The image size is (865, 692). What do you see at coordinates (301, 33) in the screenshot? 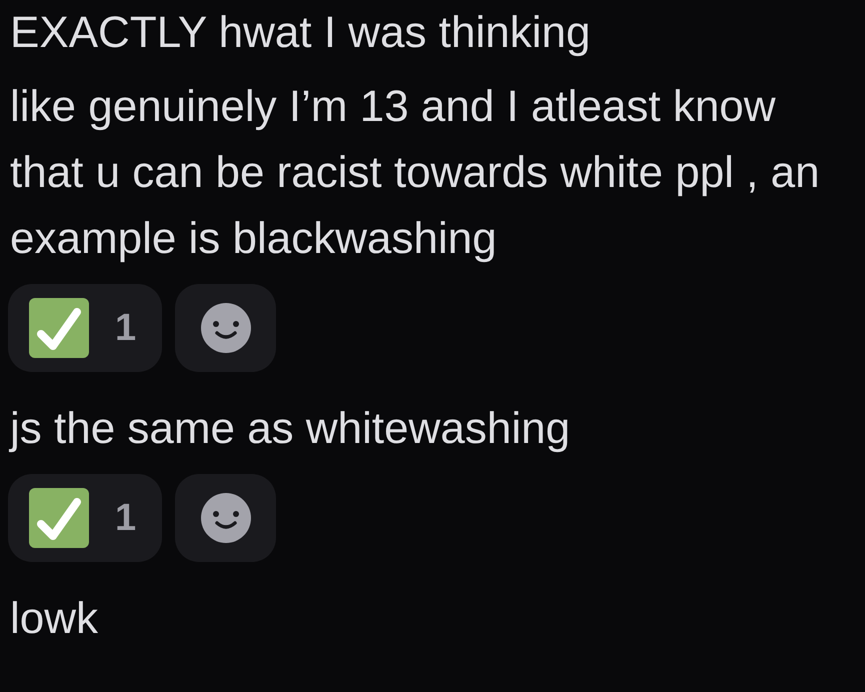
I see `message-text: EXACTLY hwat I was thinking` at bounding box center [301, 33].